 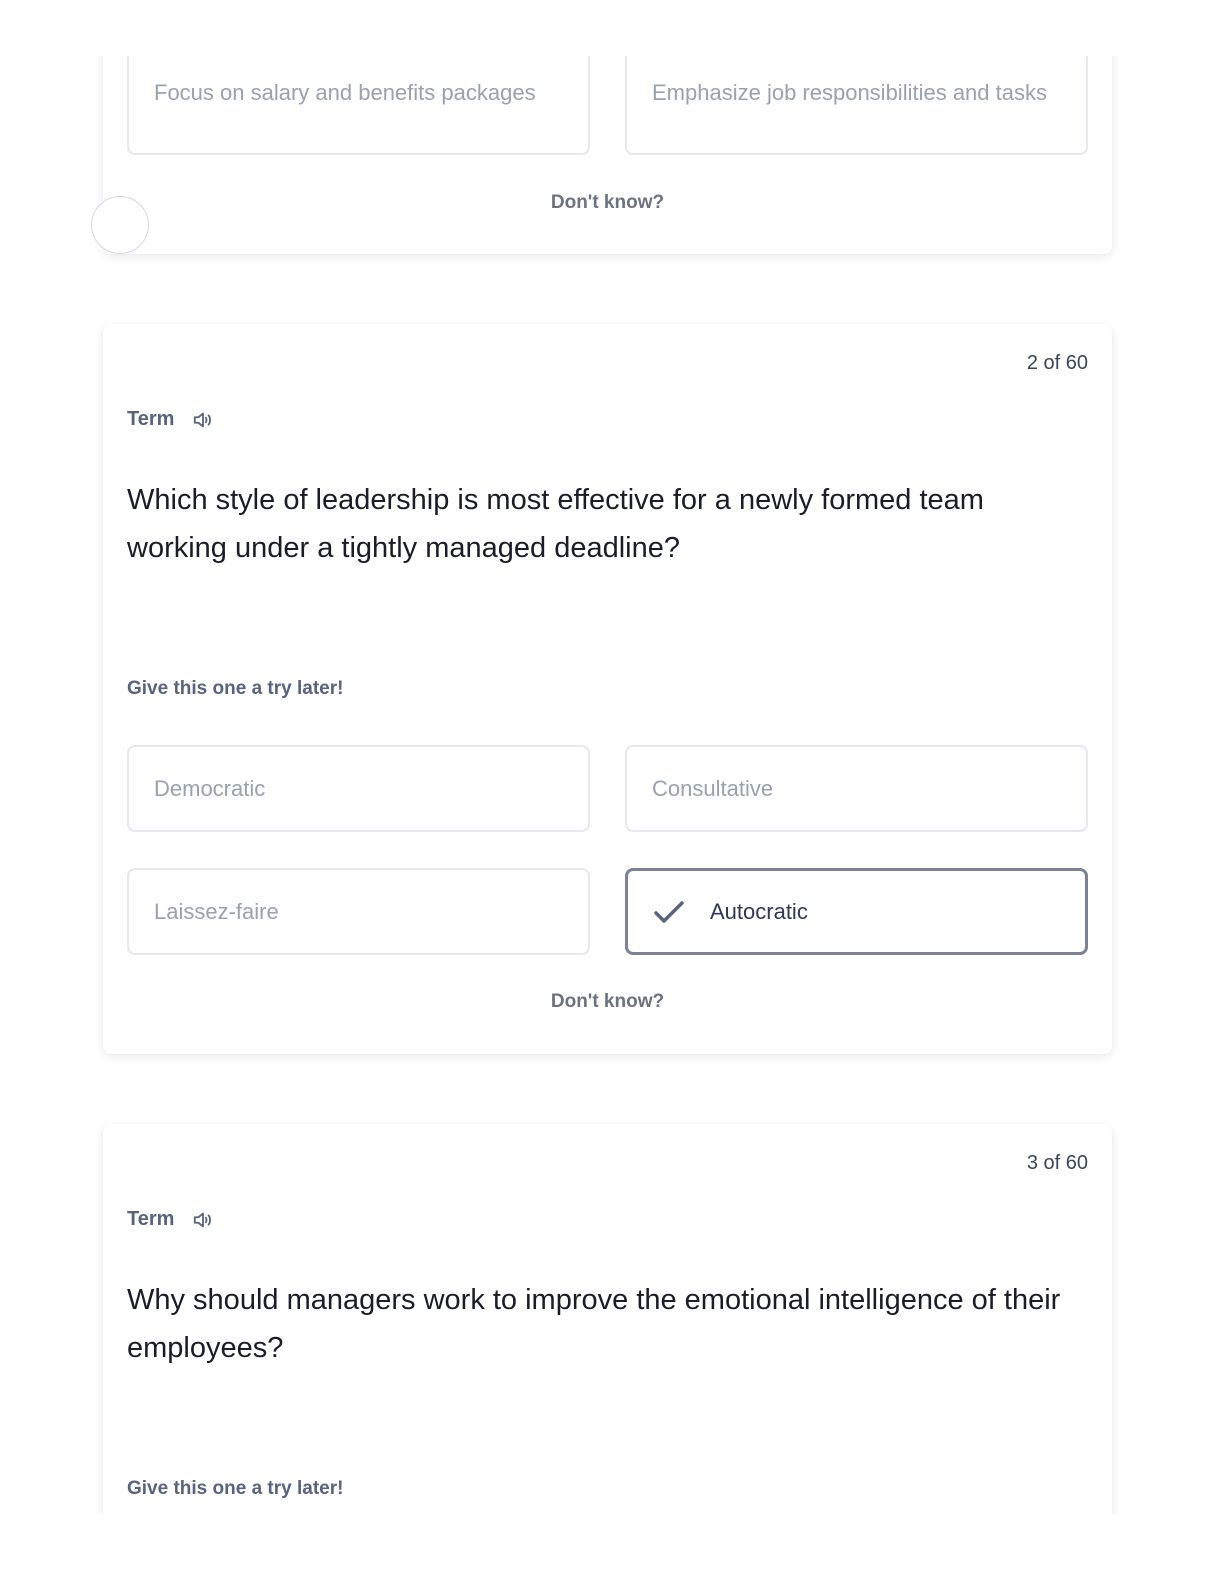 What do you see at coordinates (358, 788) in the screenshot?
I see `answer-option-democratic: Democratic` at bounding box center [358, 788].